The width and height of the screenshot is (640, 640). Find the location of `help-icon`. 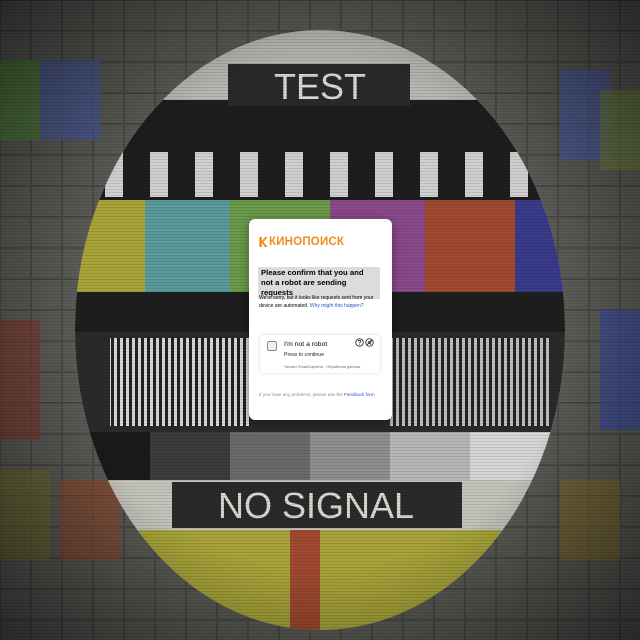

help-icon is located at coordinates (359, 342).